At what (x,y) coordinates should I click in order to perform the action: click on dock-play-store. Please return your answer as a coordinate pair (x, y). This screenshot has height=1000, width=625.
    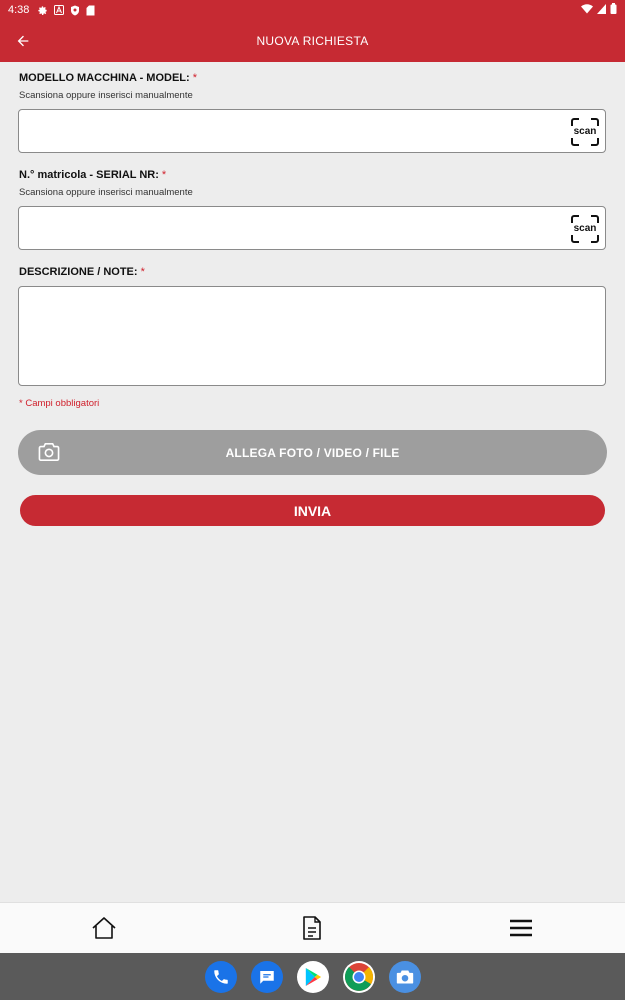
    Looking at the image, I should click on (312, 976).